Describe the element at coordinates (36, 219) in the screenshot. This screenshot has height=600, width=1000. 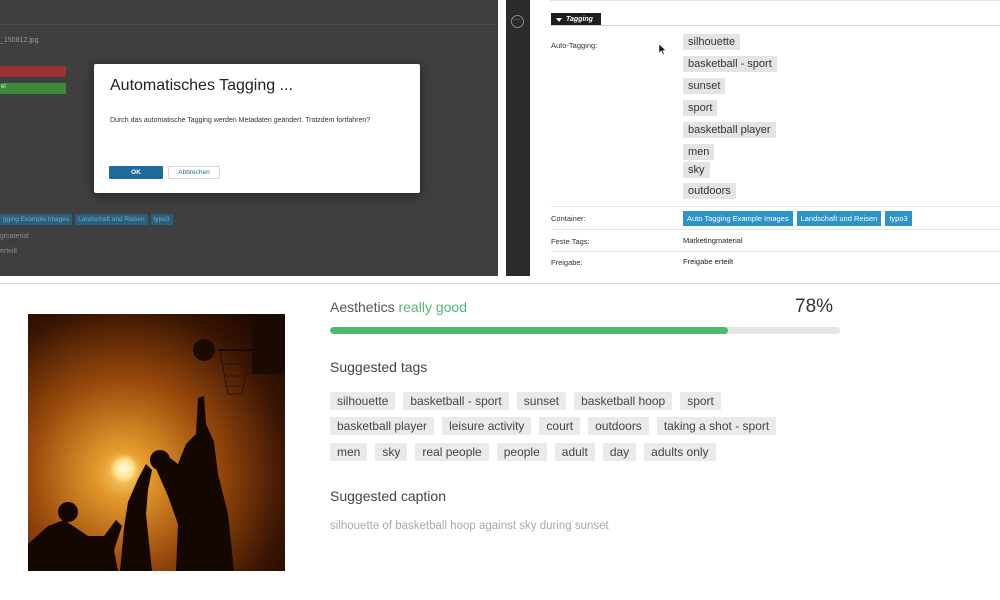
I see `container-tag: gging Example Images` at that location.